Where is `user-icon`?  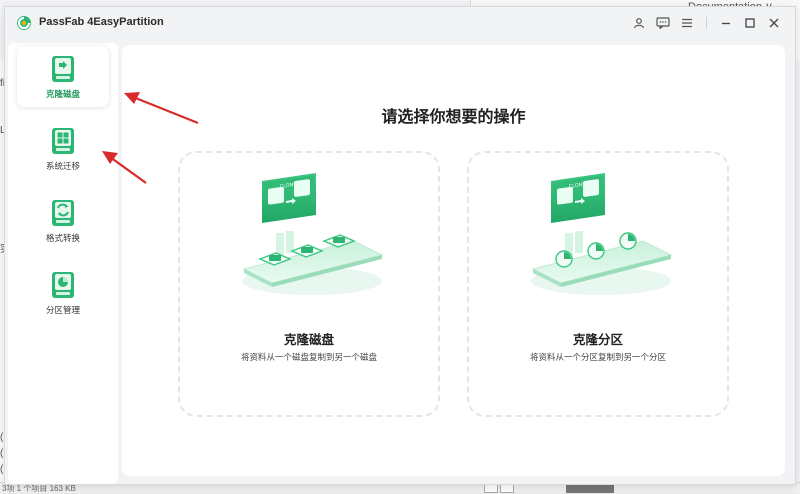 user-icon is located at coordinates (639, 23).